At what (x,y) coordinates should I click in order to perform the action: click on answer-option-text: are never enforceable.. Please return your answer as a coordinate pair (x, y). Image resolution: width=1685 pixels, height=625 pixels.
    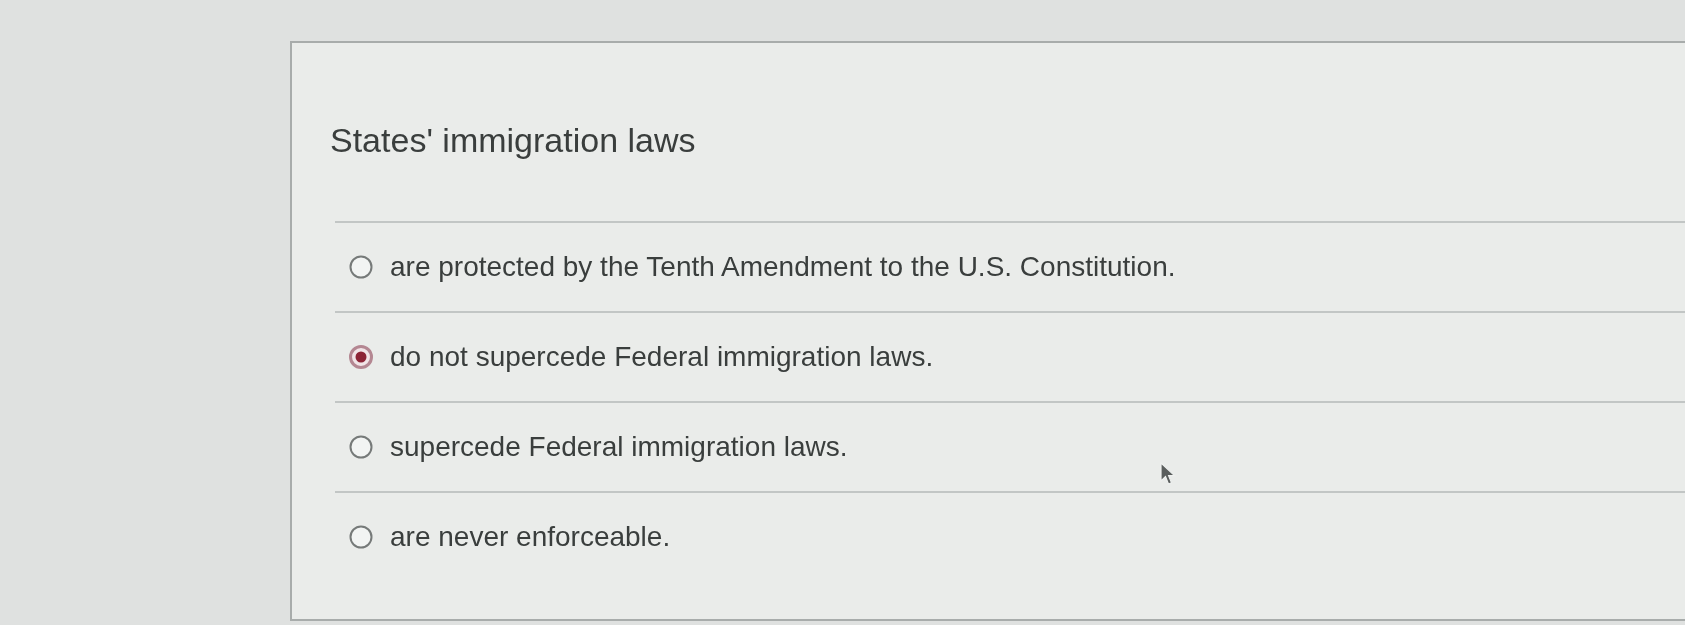
    Looking at the image, I should click on (530, 537).